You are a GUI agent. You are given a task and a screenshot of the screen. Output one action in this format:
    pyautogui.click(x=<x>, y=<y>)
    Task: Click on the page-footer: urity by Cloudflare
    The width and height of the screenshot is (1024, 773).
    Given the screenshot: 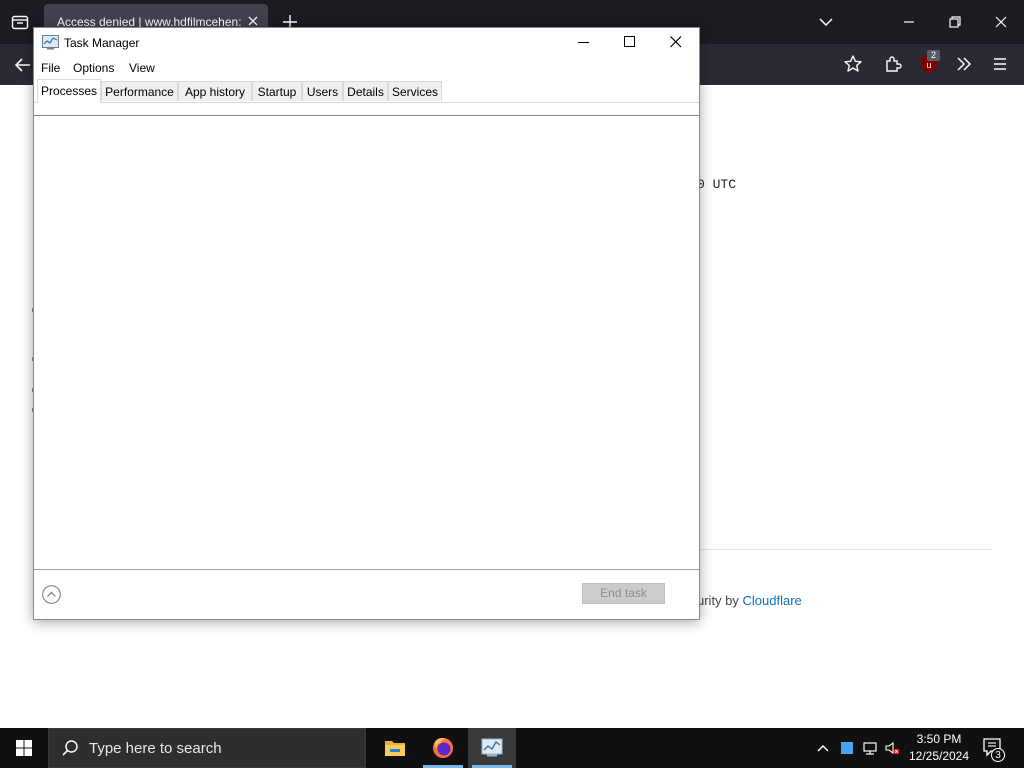 What is the action you would take?
    pyautogui.click(x=749, y=600)
    